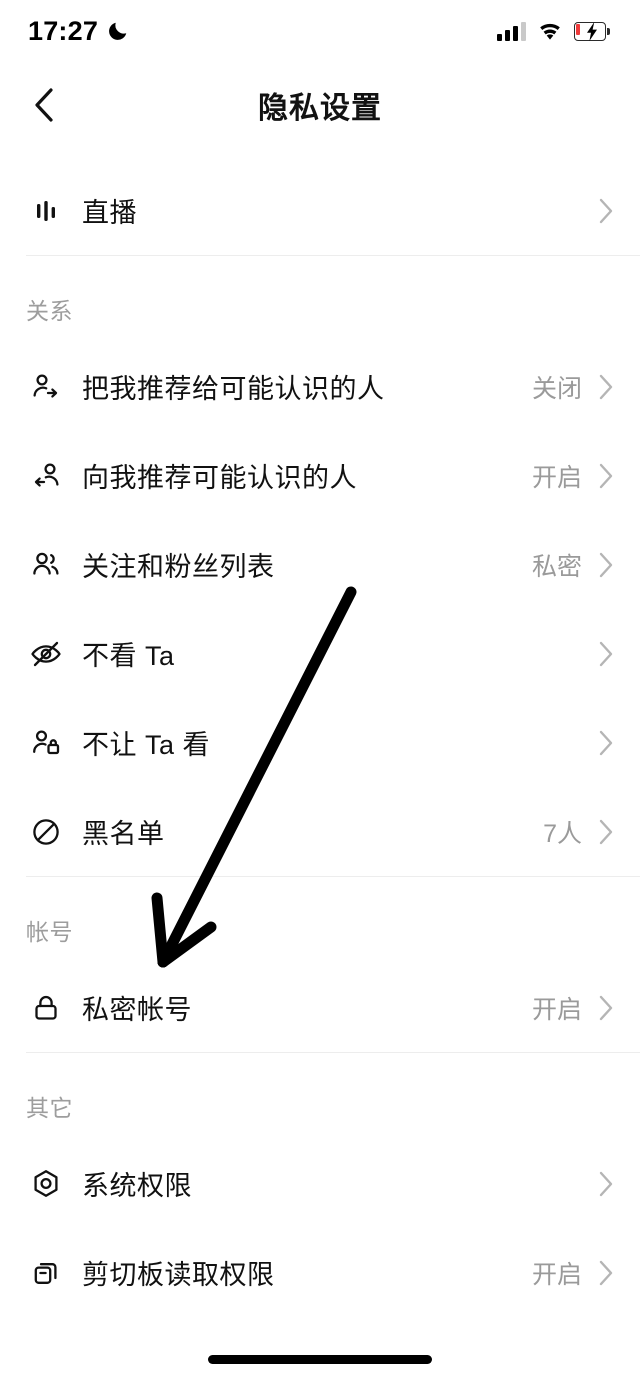  I want to click on charging-bolt-icon, so click(592, 31).